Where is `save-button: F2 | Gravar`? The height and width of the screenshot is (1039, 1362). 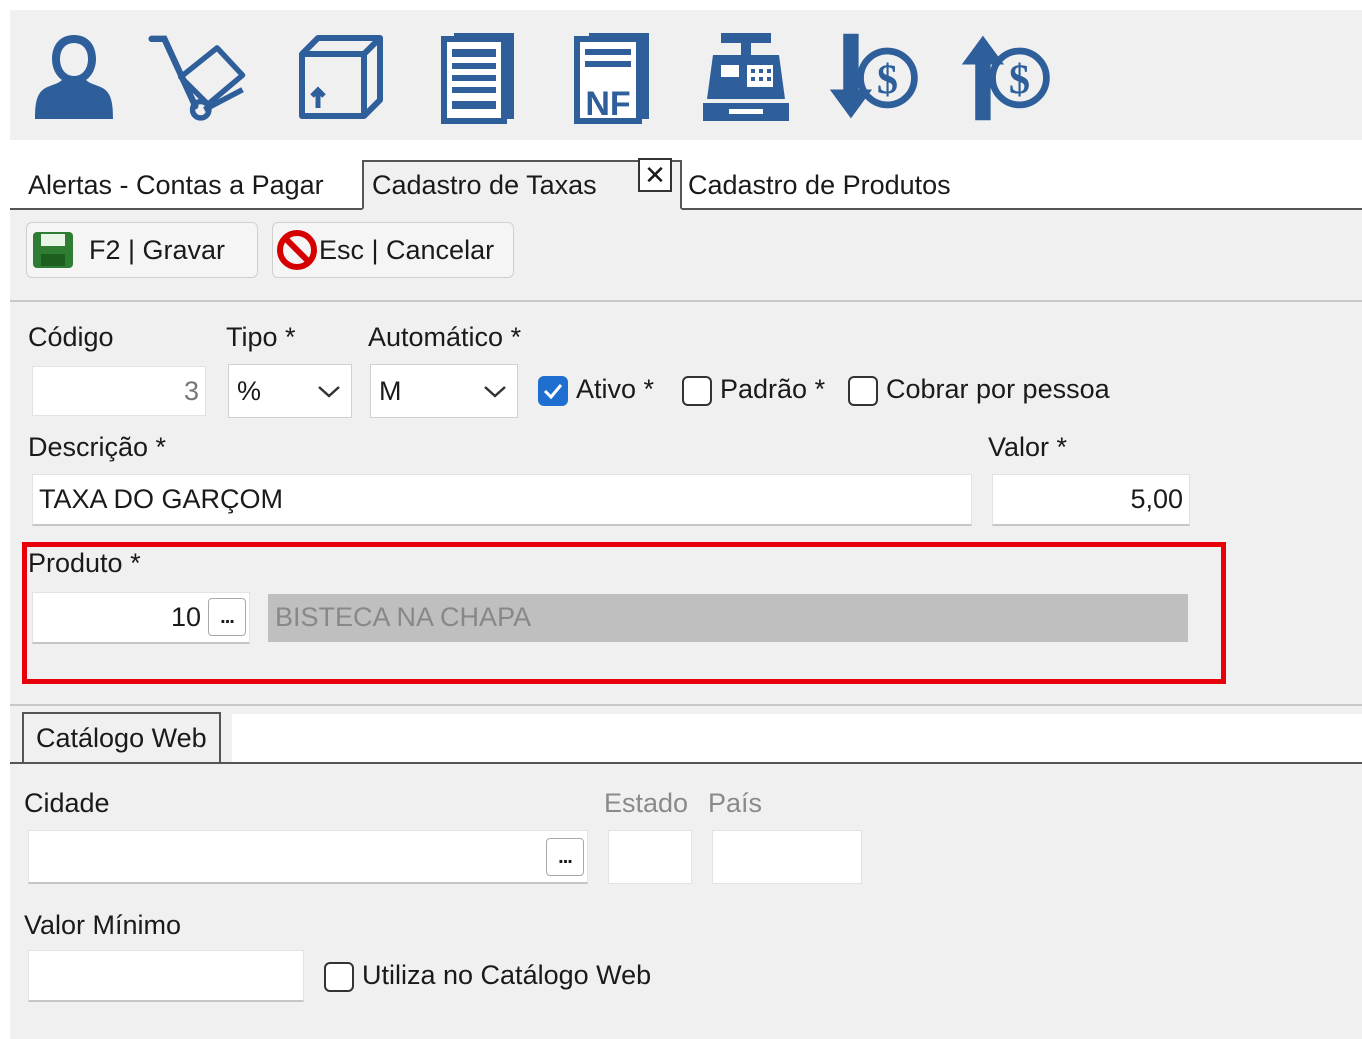
save-button: F2 | Gravar is located at coordinates (142, 250).